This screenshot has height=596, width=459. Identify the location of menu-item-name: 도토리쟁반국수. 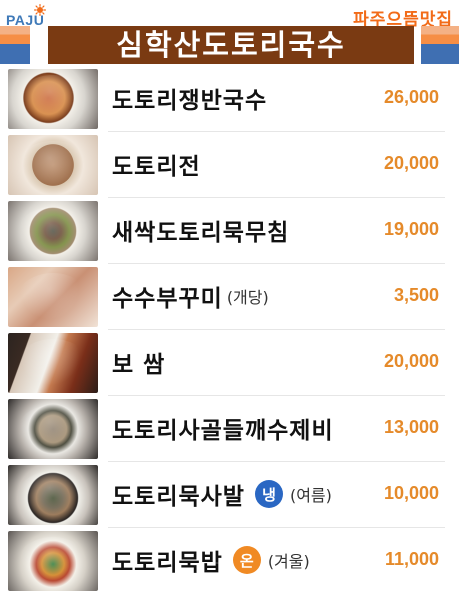
(189, 98).